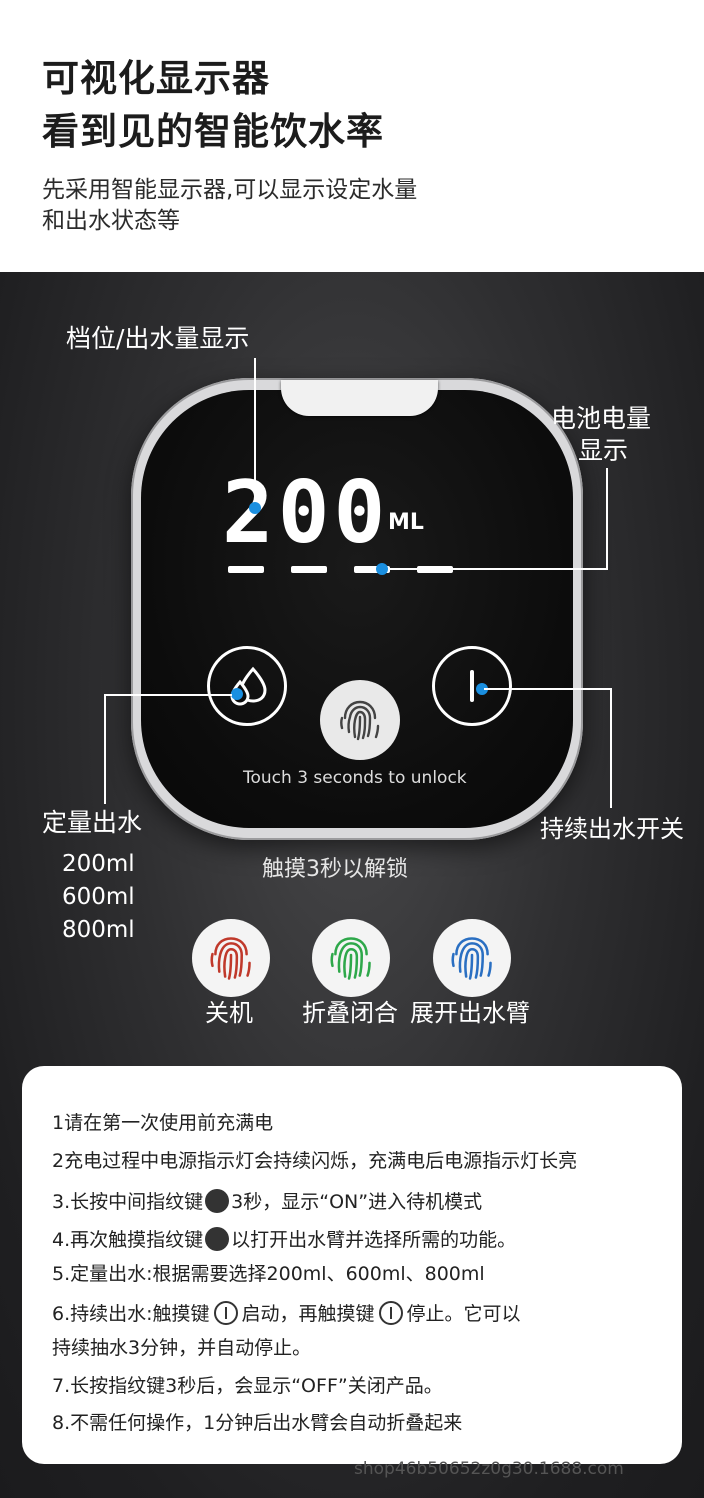 This screenshot has height=1498, width=704. What do you see at coordinates (98, 897) in the screenshot?
I see `fixed-output-option: 600ml` at bounding box center [98, 897].